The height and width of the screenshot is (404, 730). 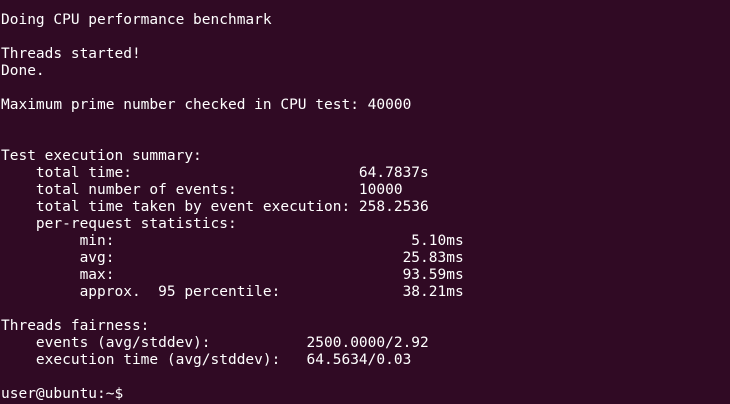 I want to click on output-line: approx. 95 percentile: 38.21ms, so click(x=232, y=292).